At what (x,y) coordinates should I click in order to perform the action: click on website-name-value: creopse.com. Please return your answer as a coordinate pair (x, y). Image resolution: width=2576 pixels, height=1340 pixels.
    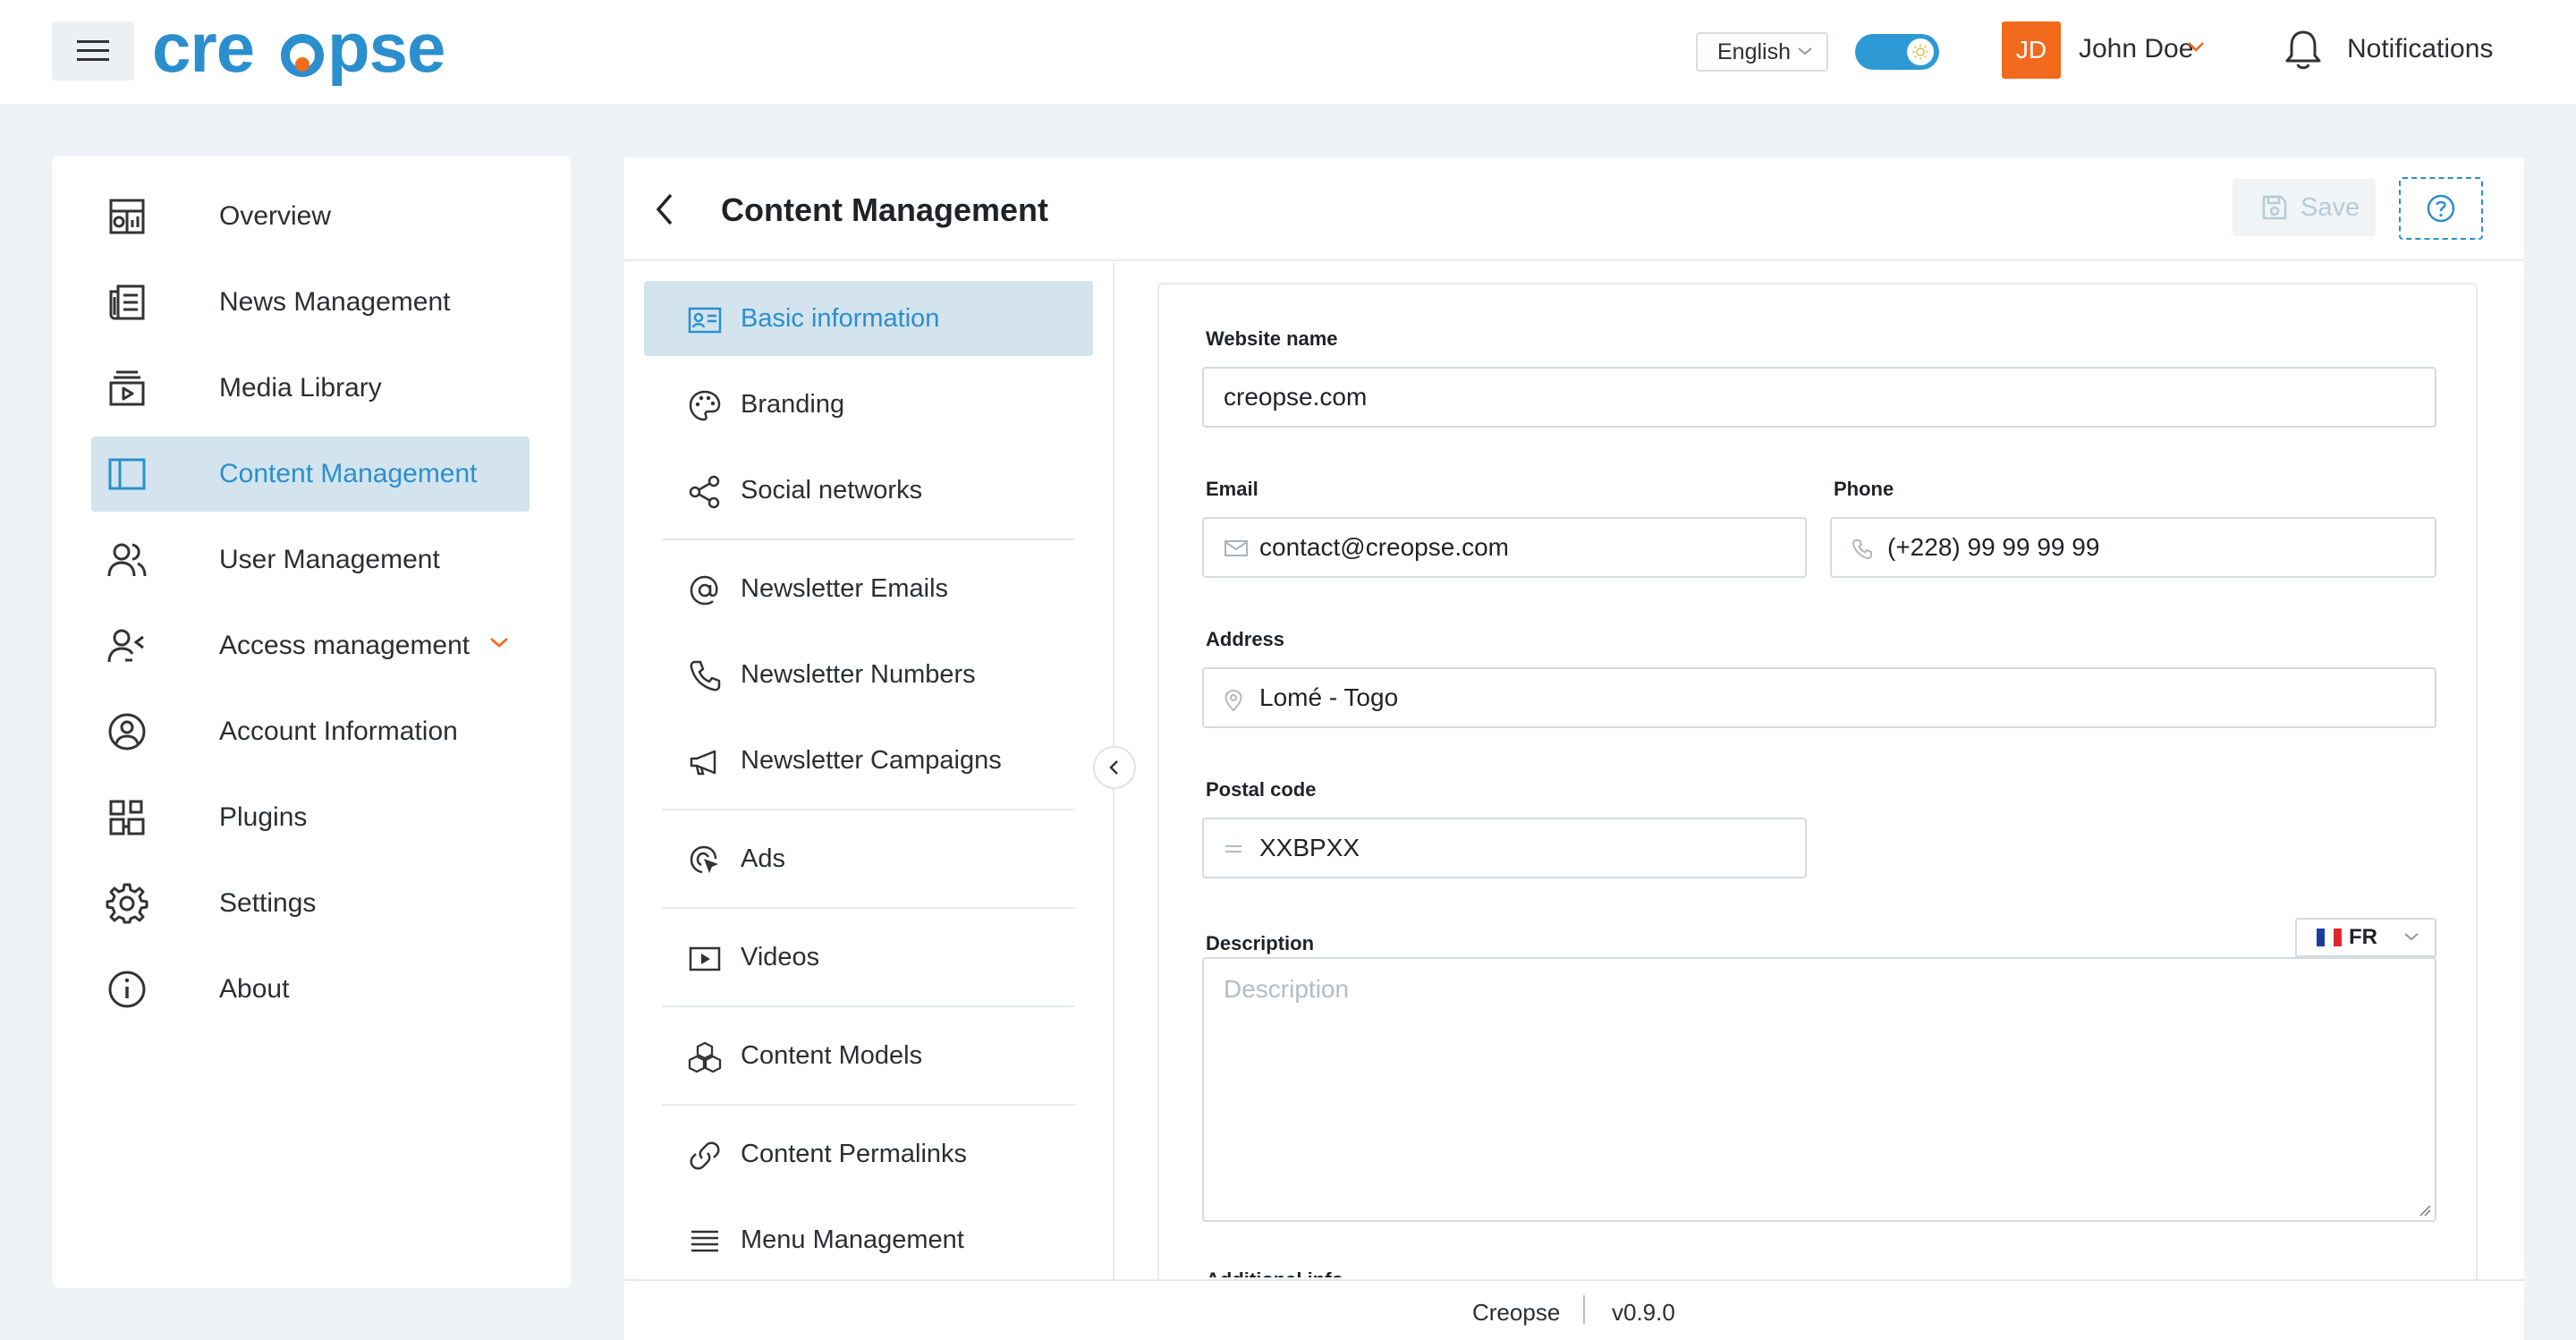
    Looking at the image, I should click on (1296, 397).